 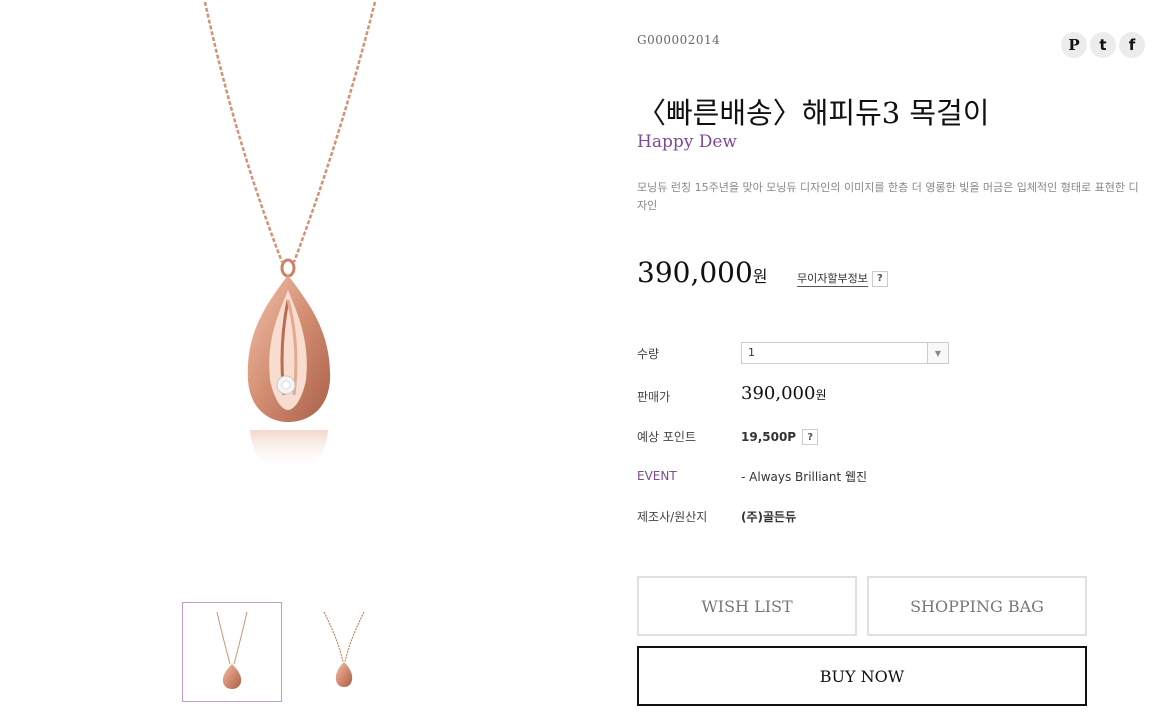 I want to click on event-link: - Always Brilliant 웹진, so click(x=804, y=476).